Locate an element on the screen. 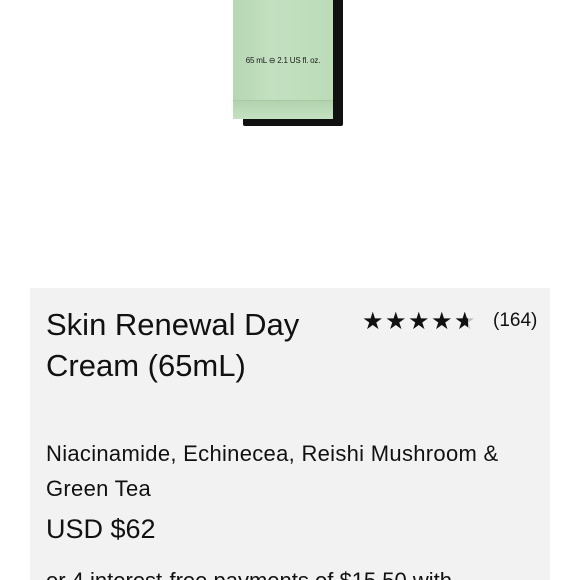  product-title: Skin Renewal Day Cream (65mL) is located at coordinates (173, 345).